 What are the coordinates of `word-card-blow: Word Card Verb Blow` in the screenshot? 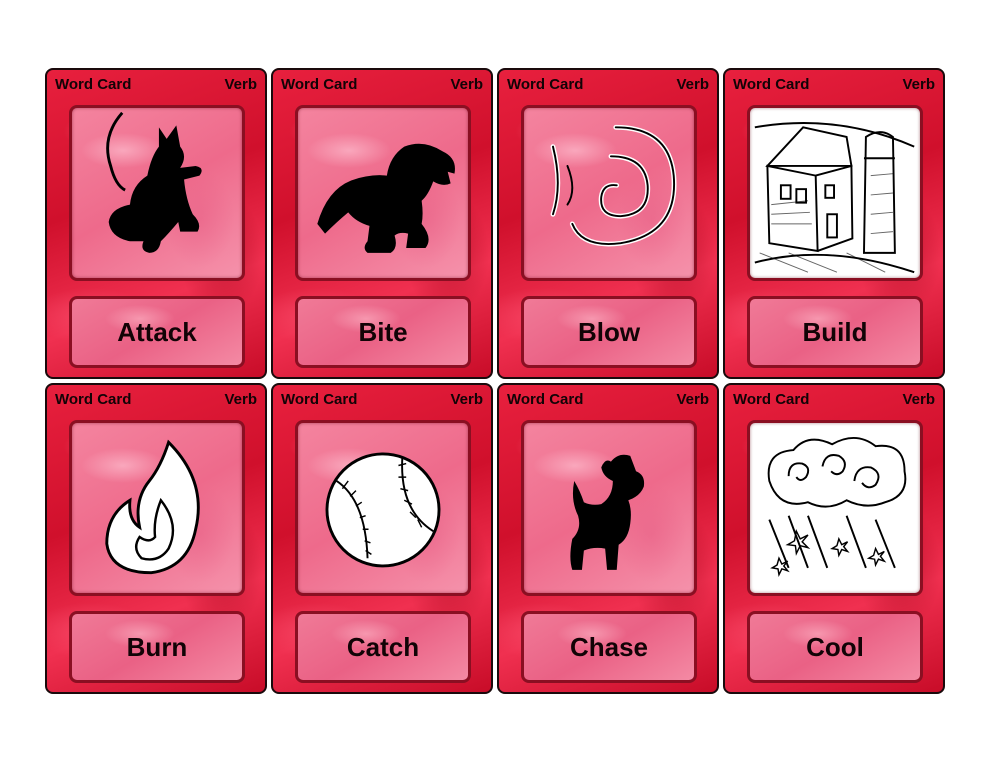 It's located at (608, 223).